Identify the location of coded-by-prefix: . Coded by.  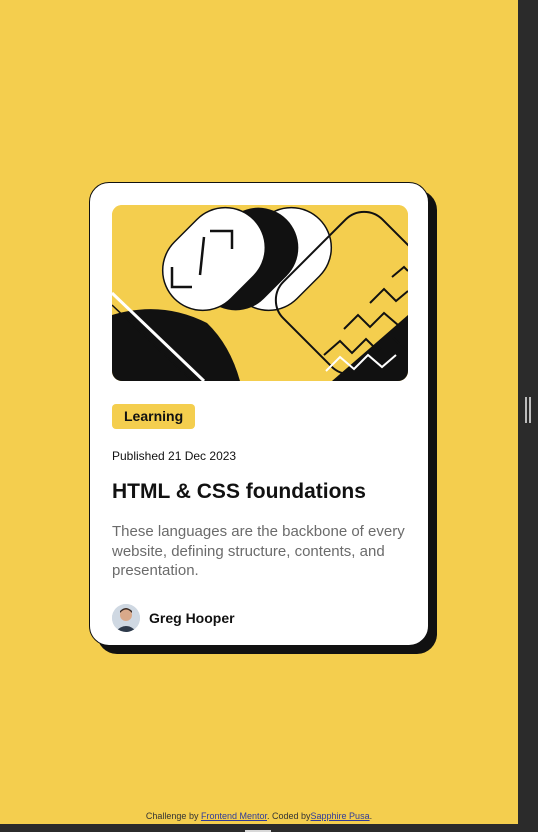
(289, 816).